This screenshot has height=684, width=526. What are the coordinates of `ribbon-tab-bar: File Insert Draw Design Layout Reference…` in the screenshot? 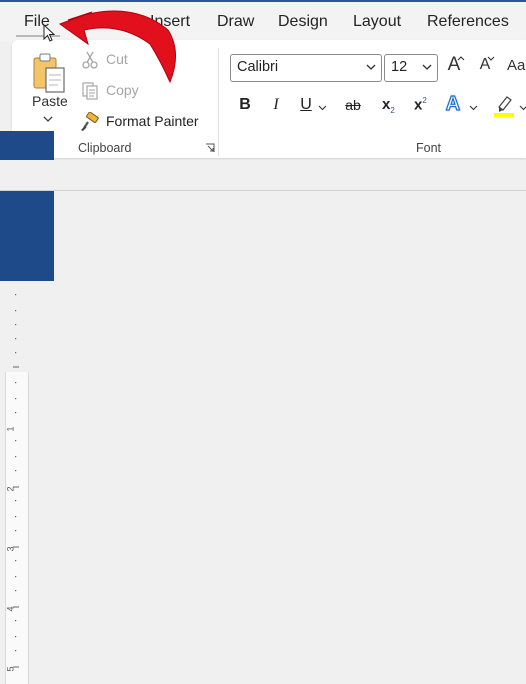 It's located at (263, 21).